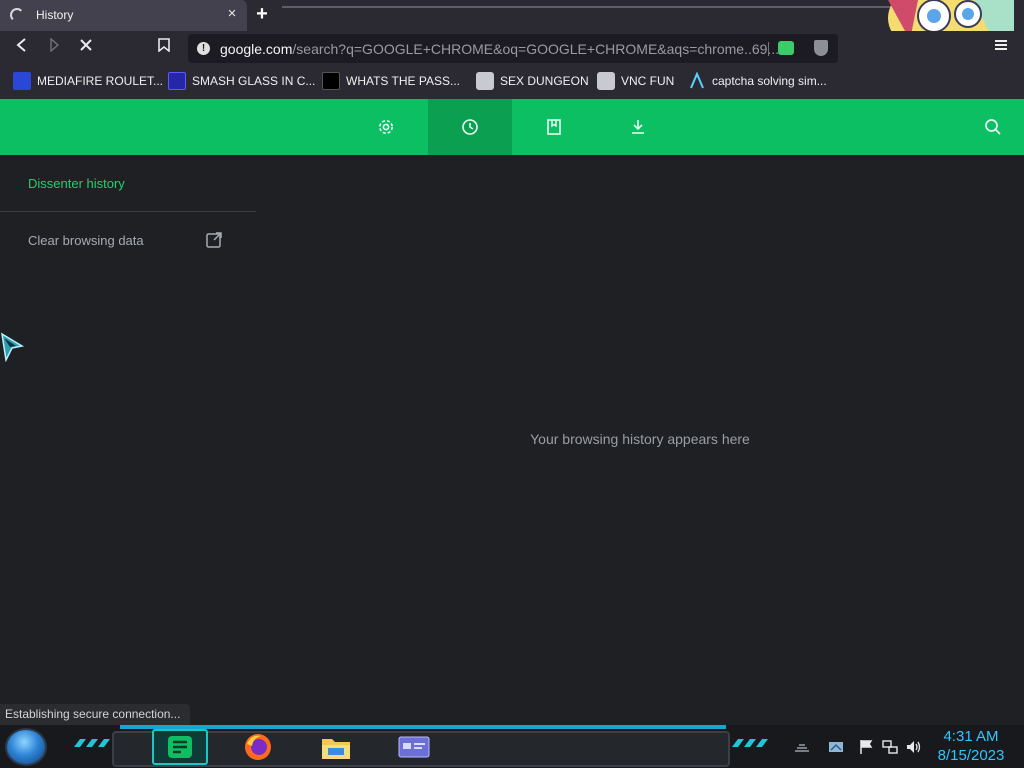  I want to click on empty-history-message: Your browsing history appears here, so click(640, 439).